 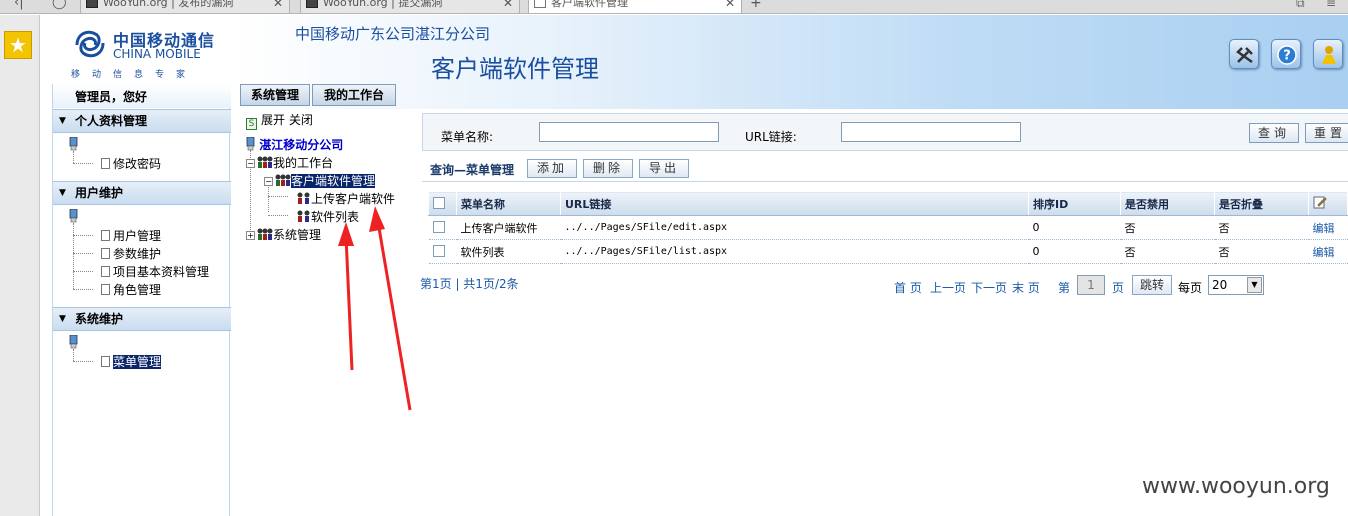 What do you see at coordinates (1167, 203) in the screenshot?
I see `col-disabled: 是否禁用` at bounding box center [1167, 203].